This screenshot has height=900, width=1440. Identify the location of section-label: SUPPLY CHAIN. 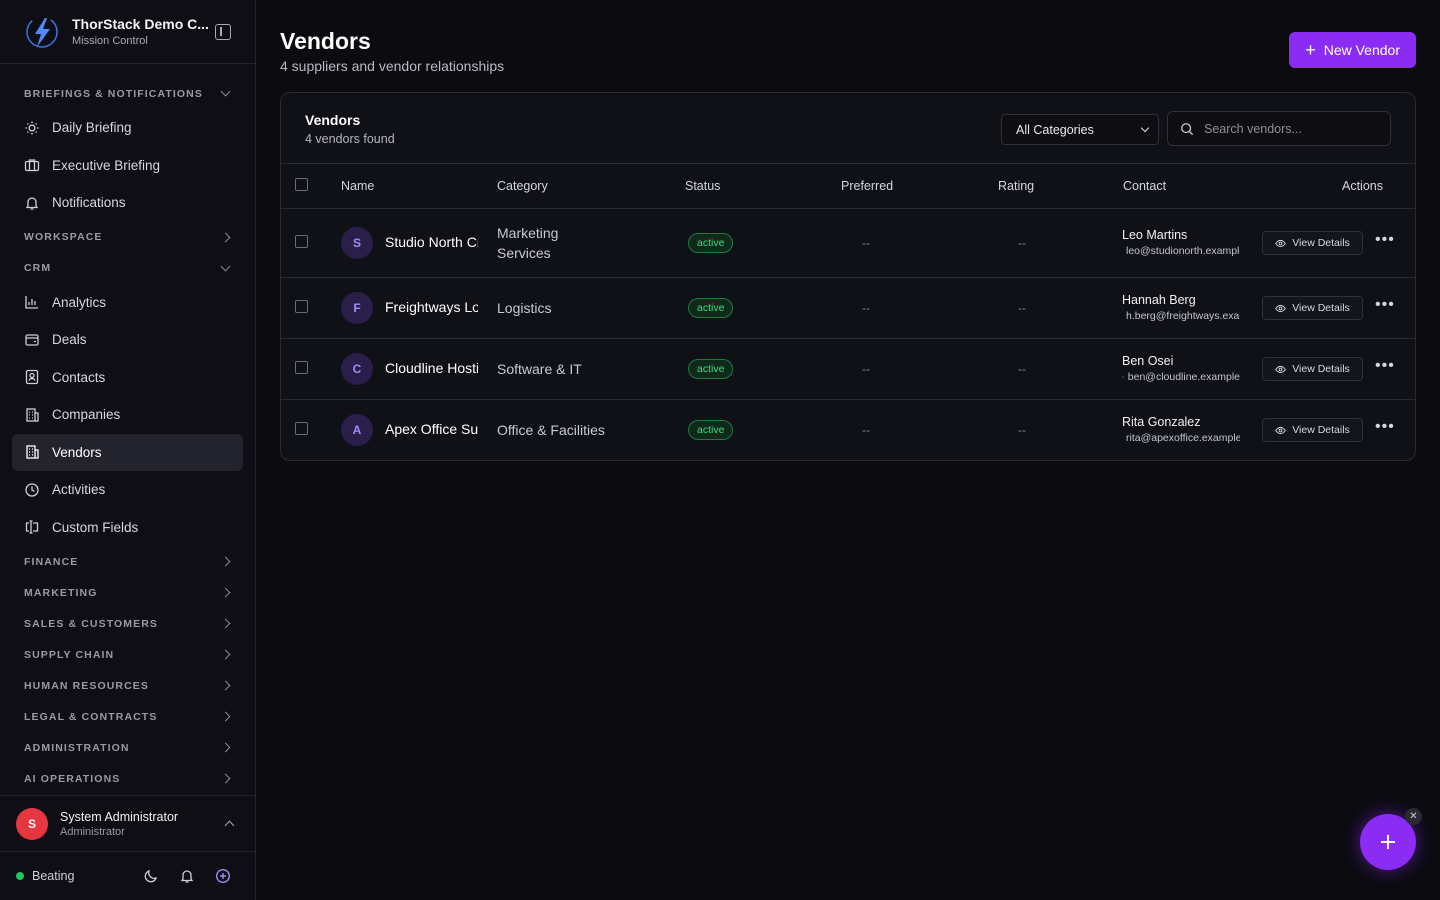
(69, 654).